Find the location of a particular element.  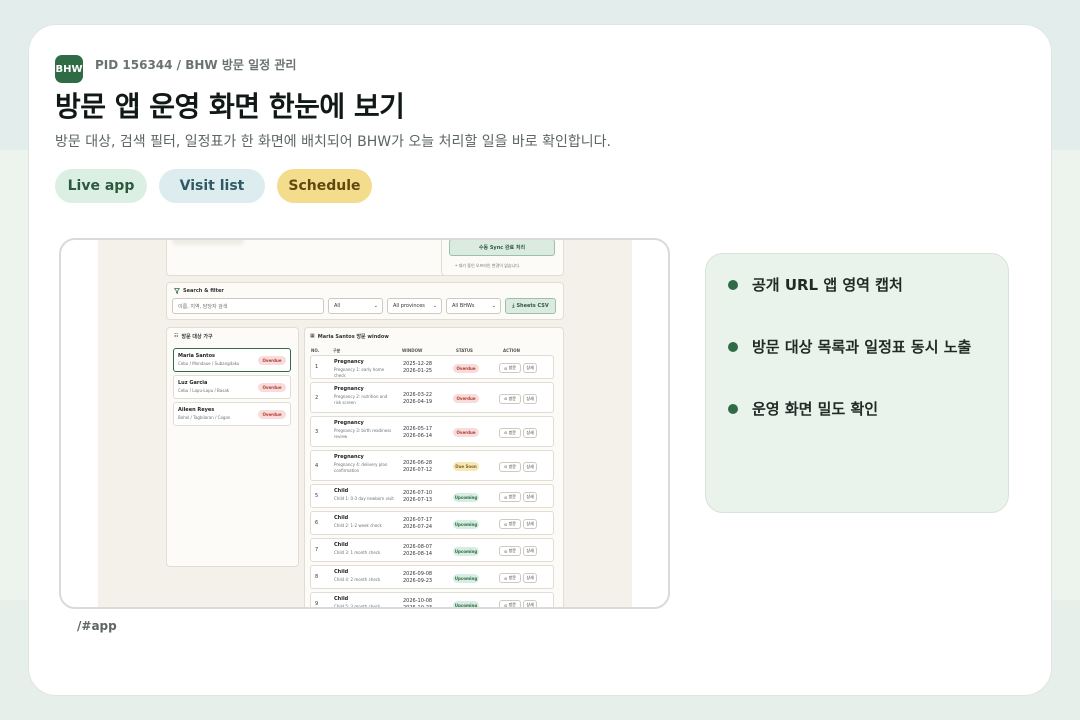

column-header: 구분 is located at coordinates (337, 350).